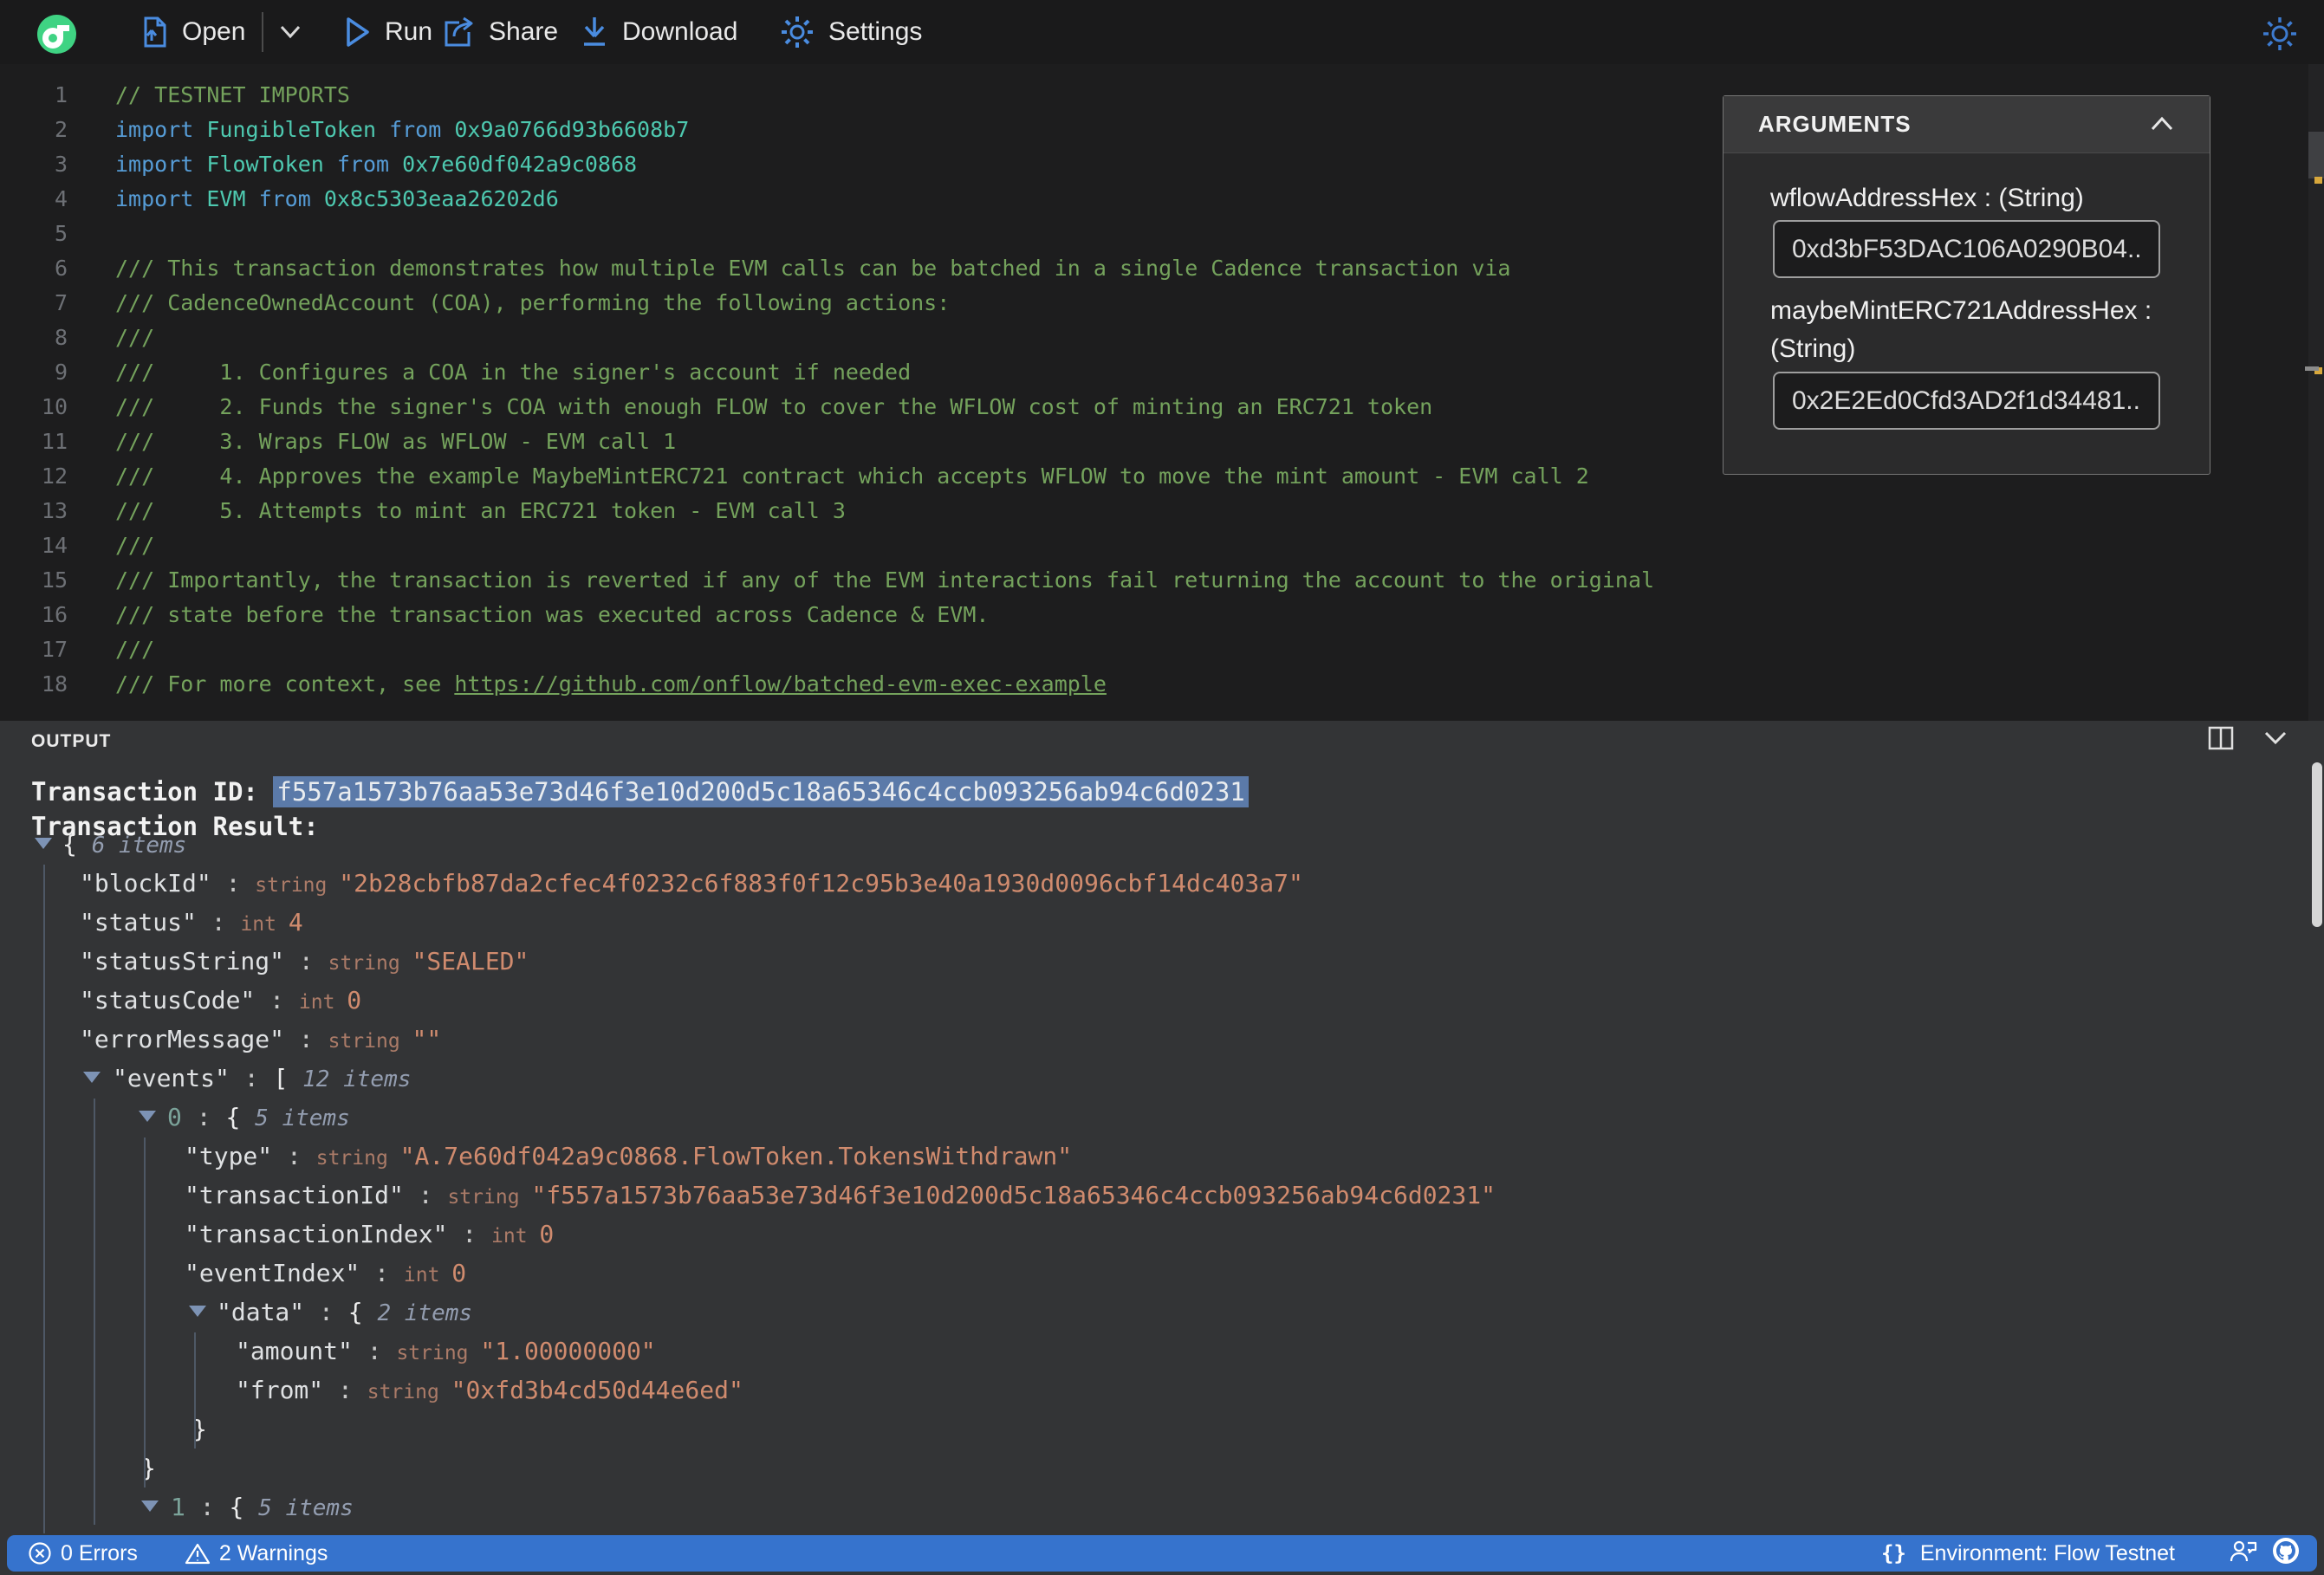 Image resolution: width=2324 pixels, height=1575 pixels. What do you see at coordinates (2316, 155) in the screenshot?
I see `editor-scrollbar-thumb` at bounding box center [2316, 155].